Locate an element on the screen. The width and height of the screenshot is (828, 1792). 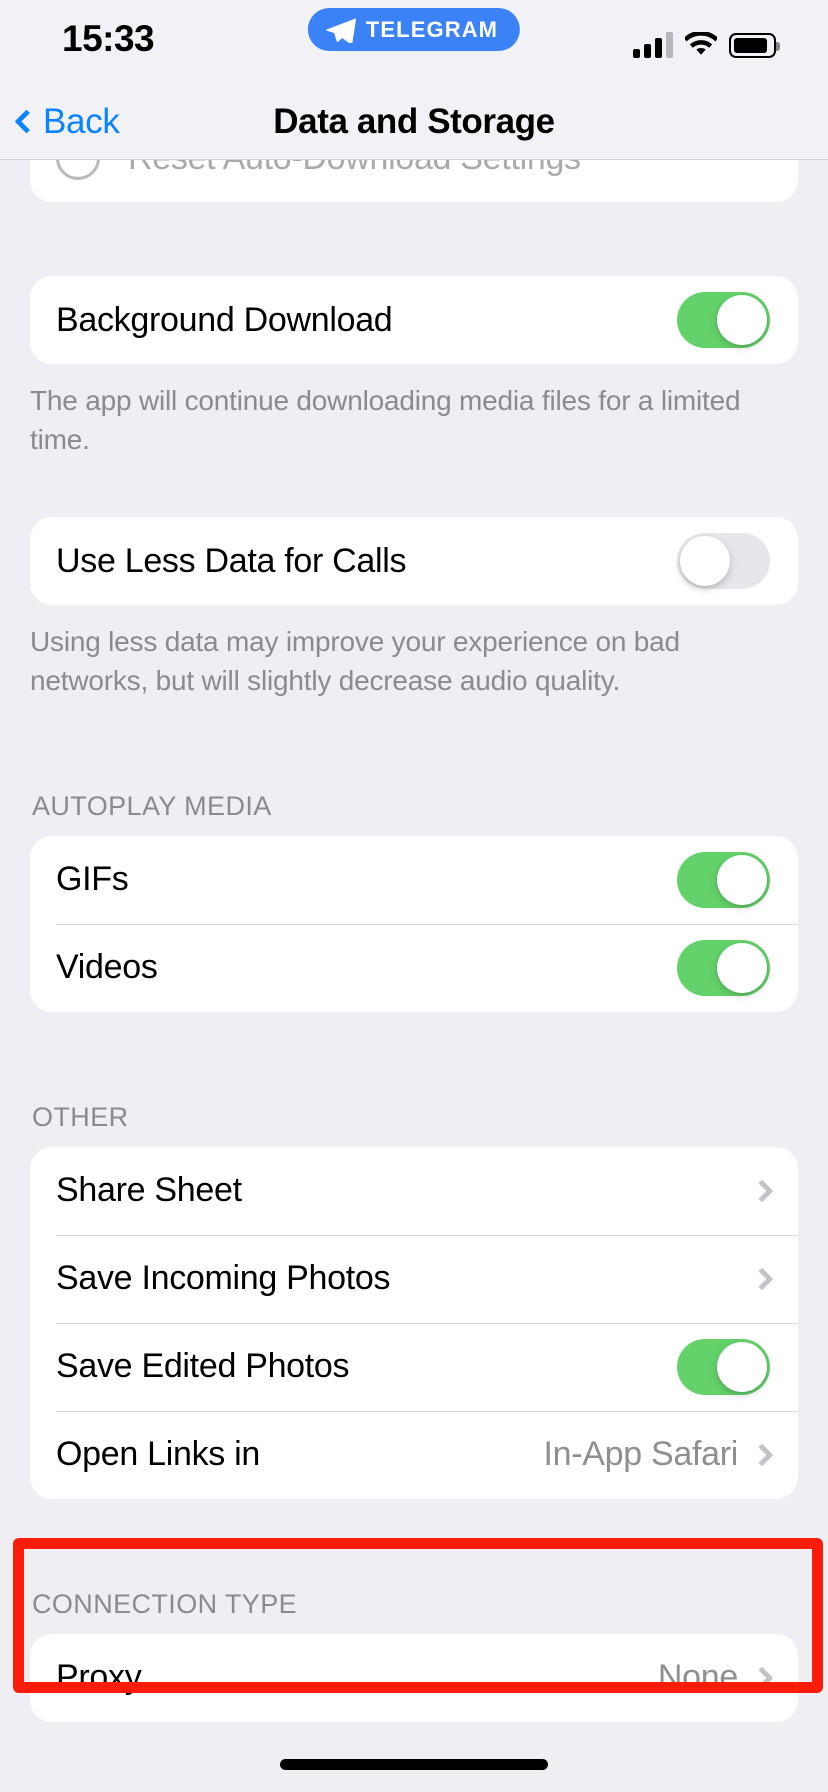
row-save-edited-photos: Save Edited Photos is located at coordinates (414, 1366).